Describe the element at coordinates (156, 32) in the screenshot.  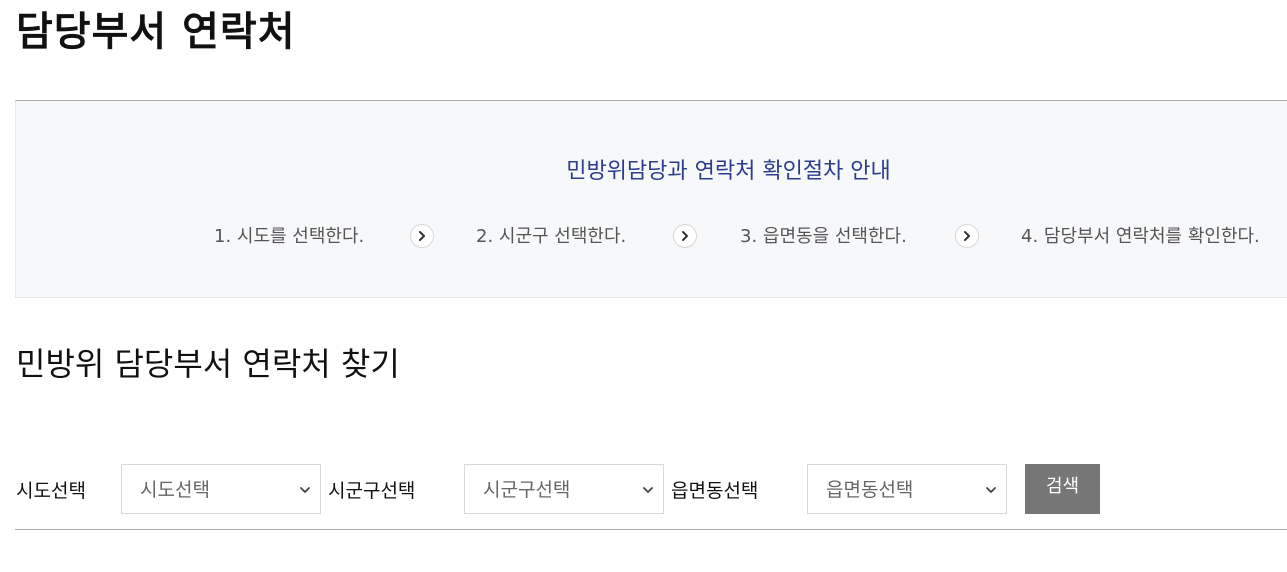
I see `page-title: 담당부서 연락처` at that location.